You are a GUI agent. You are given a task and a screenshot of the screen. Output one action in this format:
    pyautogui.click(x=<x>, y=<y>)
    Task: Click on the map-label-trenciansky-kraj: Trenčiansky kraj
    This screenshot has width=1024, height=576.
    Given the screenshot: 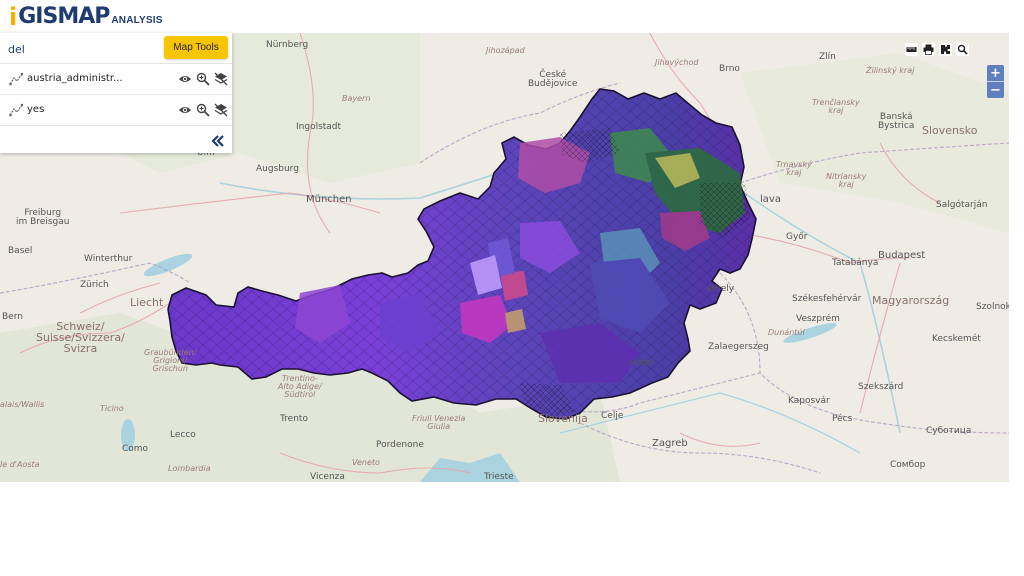 What is the action you would take?
    pyautogui.click(x=836, y=106)
    